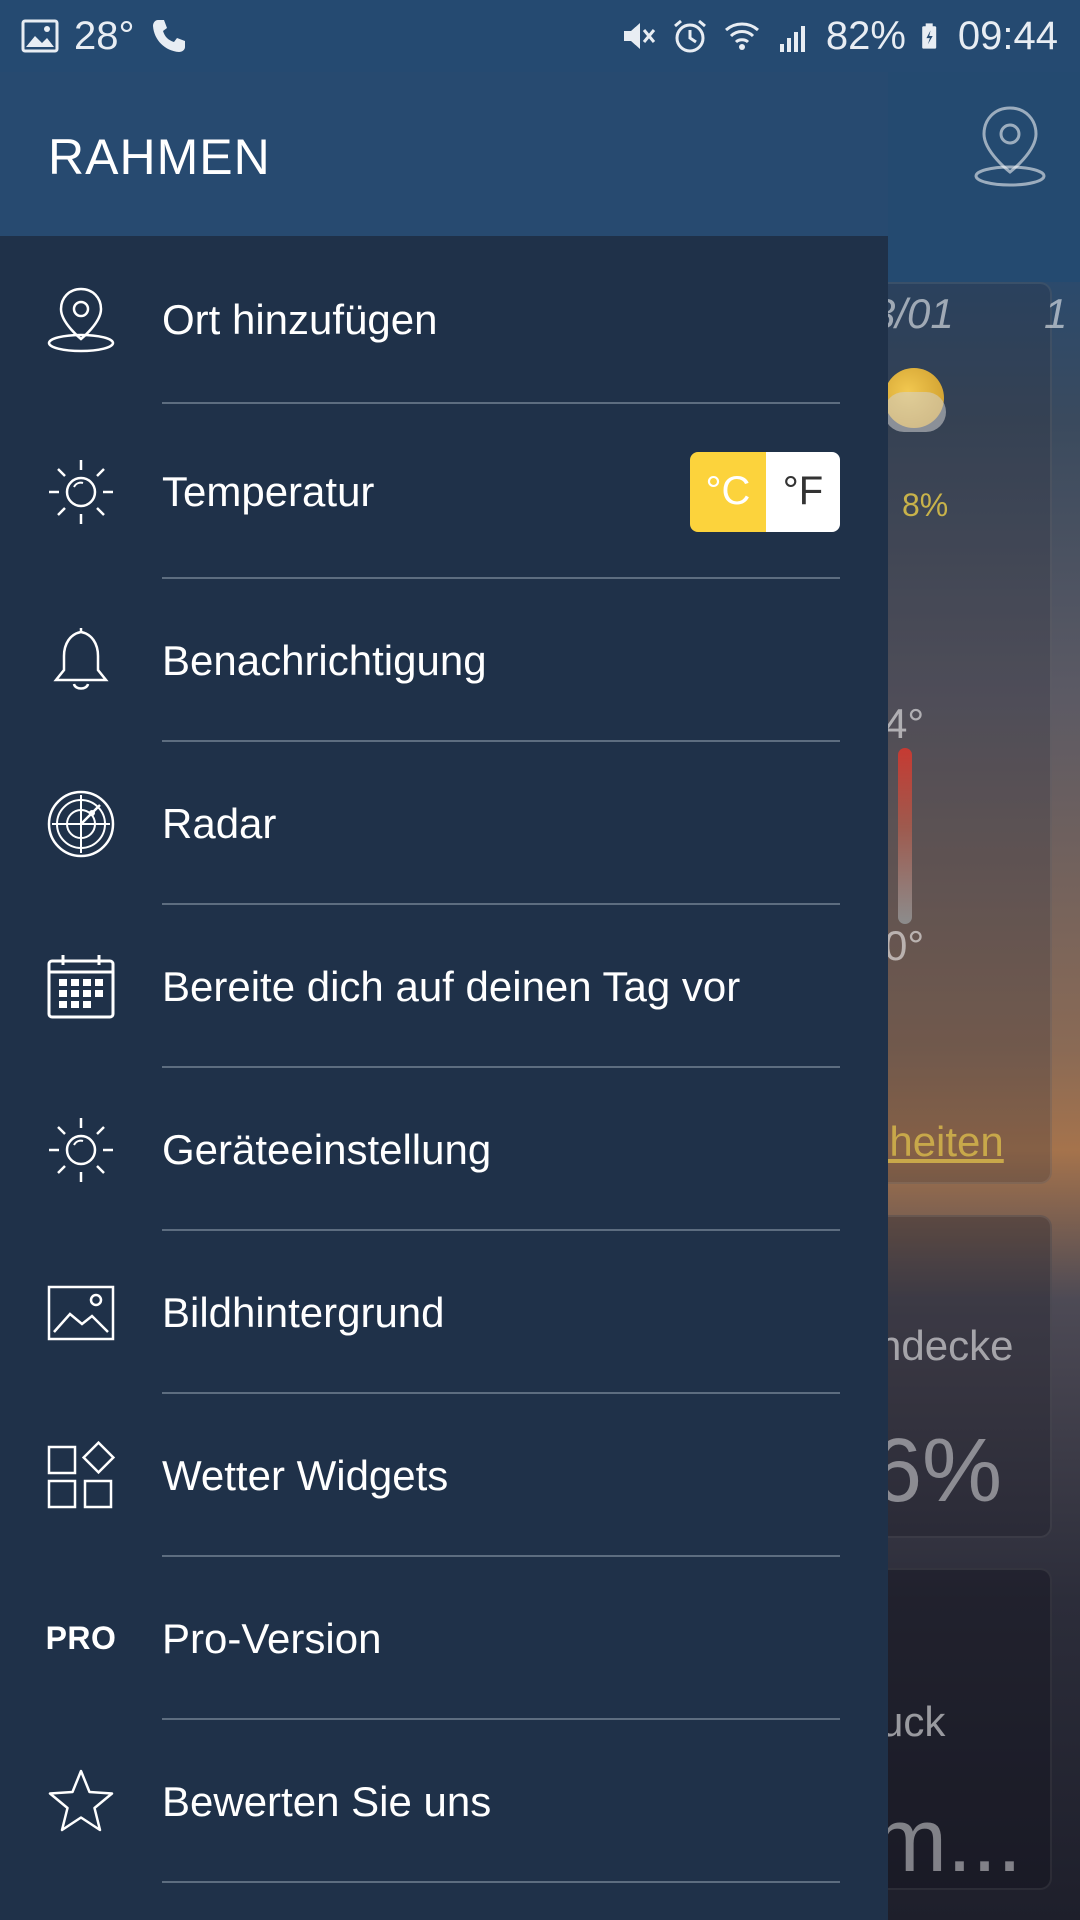  Describe the element at coordinates (946, 1345) in the screenshot. I see `cloud-cover-label: ndecke` at that location.